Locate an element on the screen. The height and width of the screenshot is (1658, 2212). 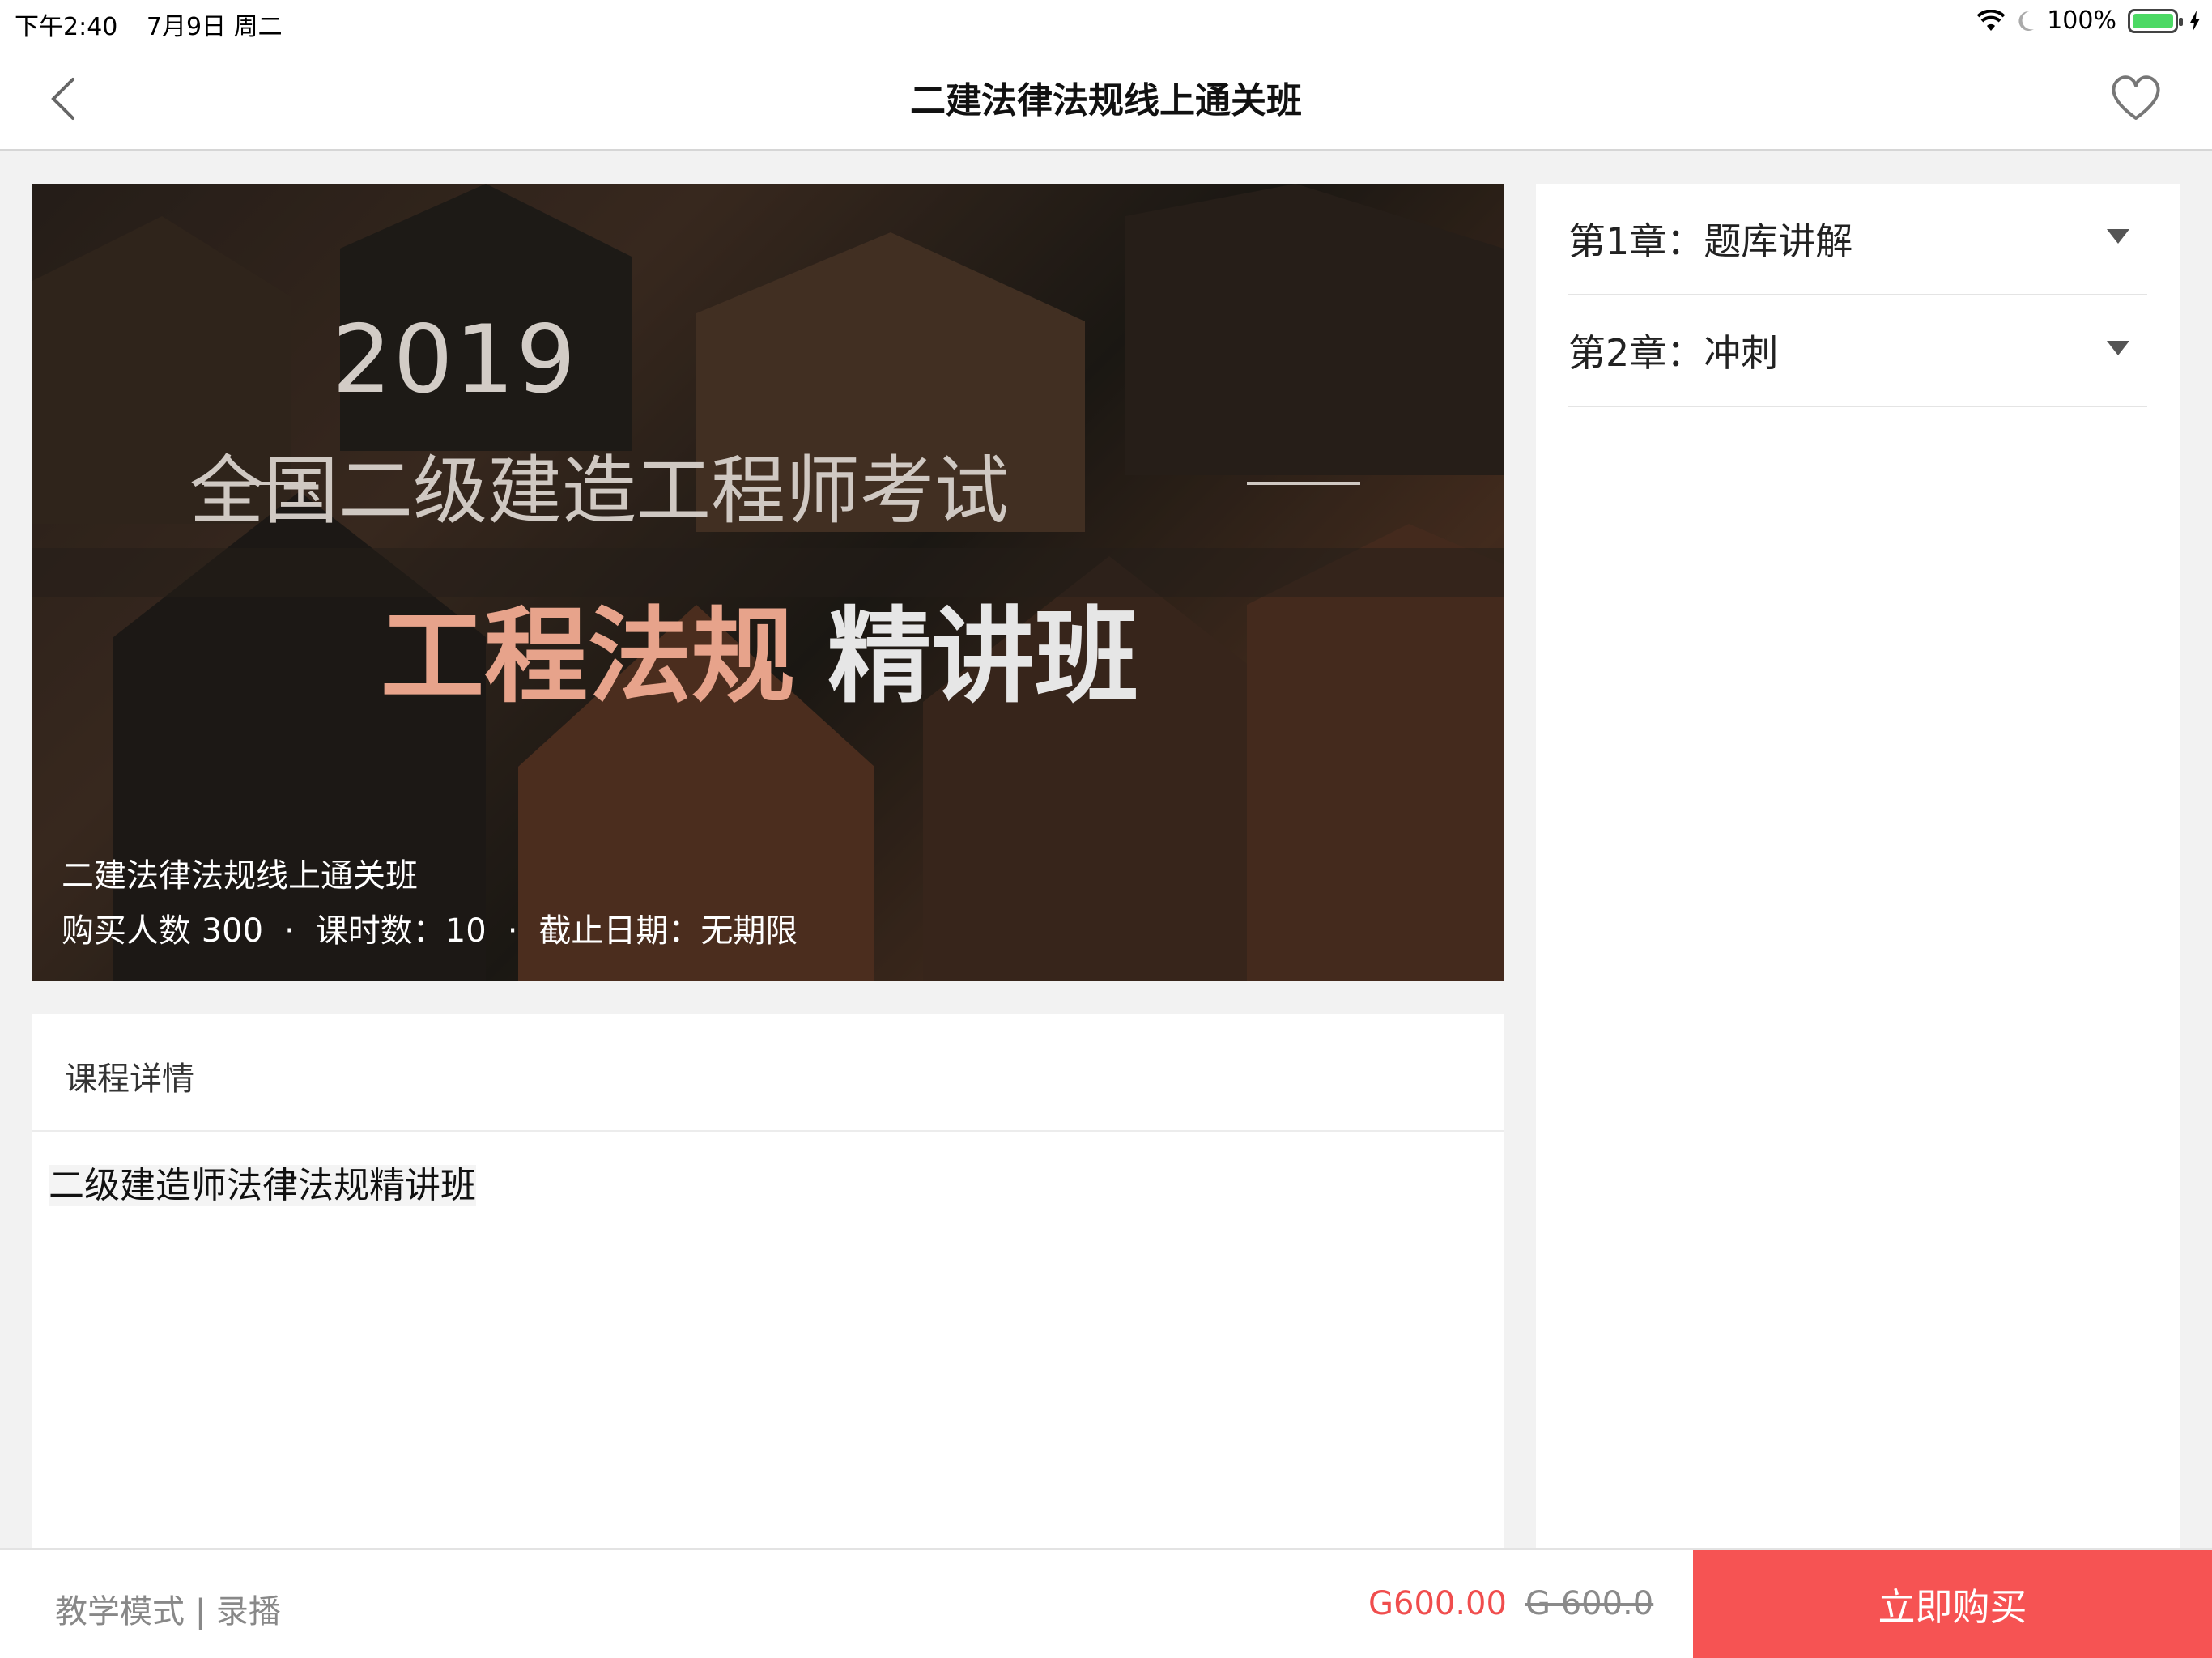
navigation-bar: 二建法律法规线上通关班 is located at coordinates (1106, 98).